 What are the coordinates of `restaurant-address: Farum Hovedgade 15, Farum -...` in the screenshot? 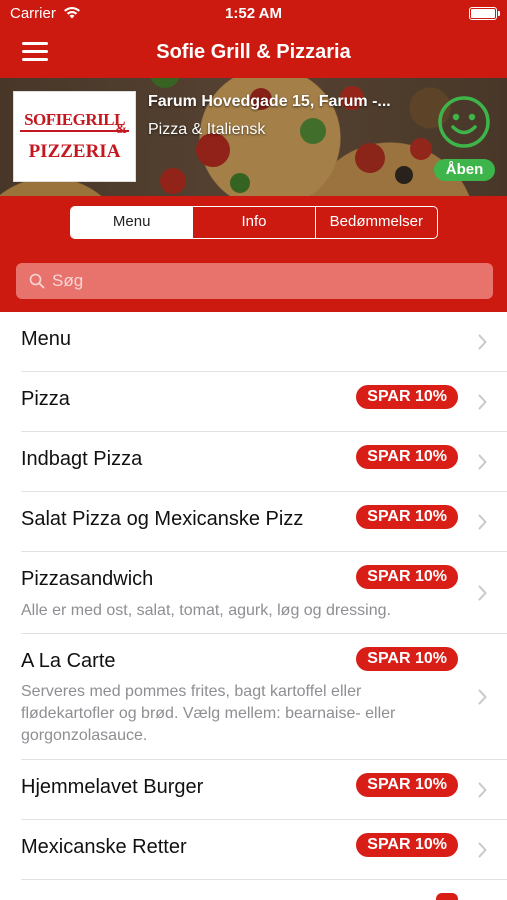 It's located at (269, 101).